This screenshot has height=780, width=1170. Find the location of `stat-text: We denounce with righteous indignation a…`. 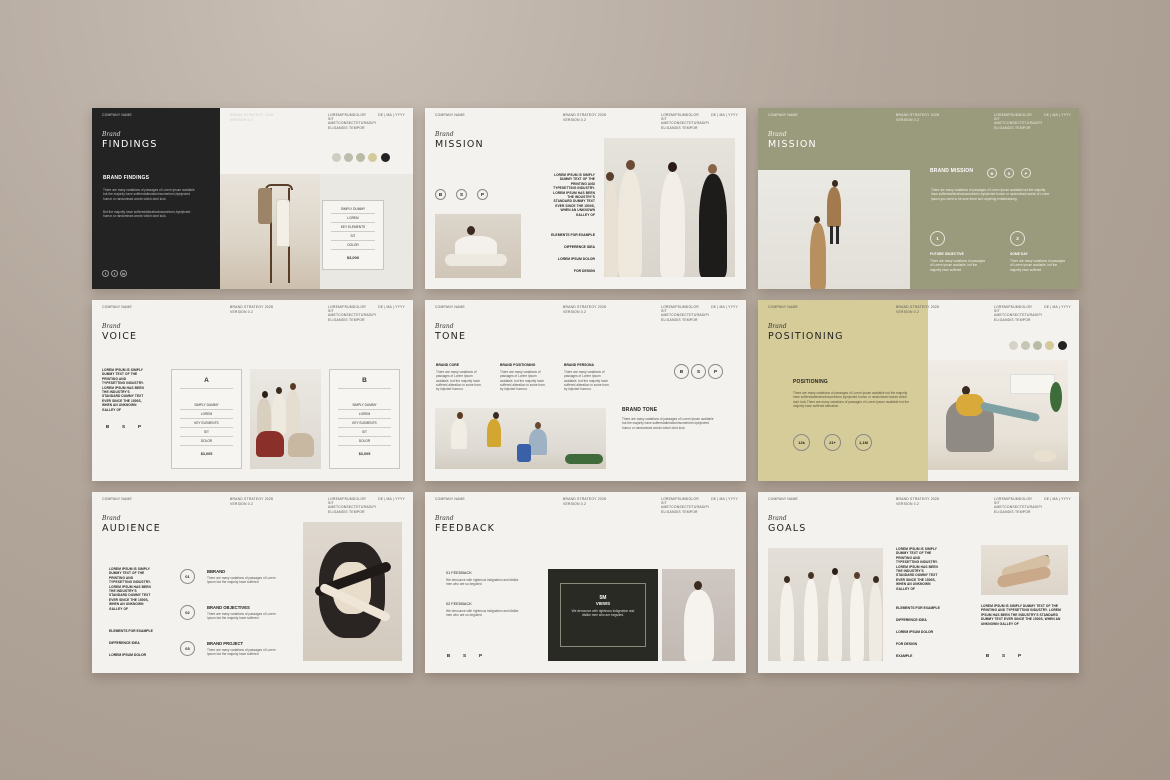

stat-text: We denounce with righteous indignation a… is located at coordinates (603, 613).